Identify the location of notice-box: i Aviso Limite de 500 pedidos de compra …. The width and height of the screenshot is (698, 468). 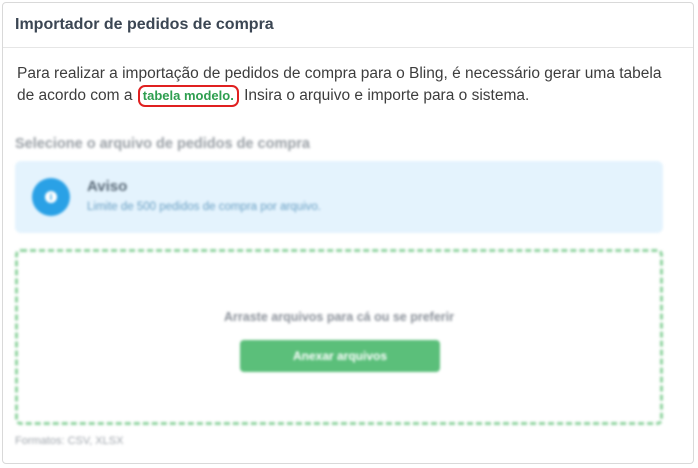
(339, 197).